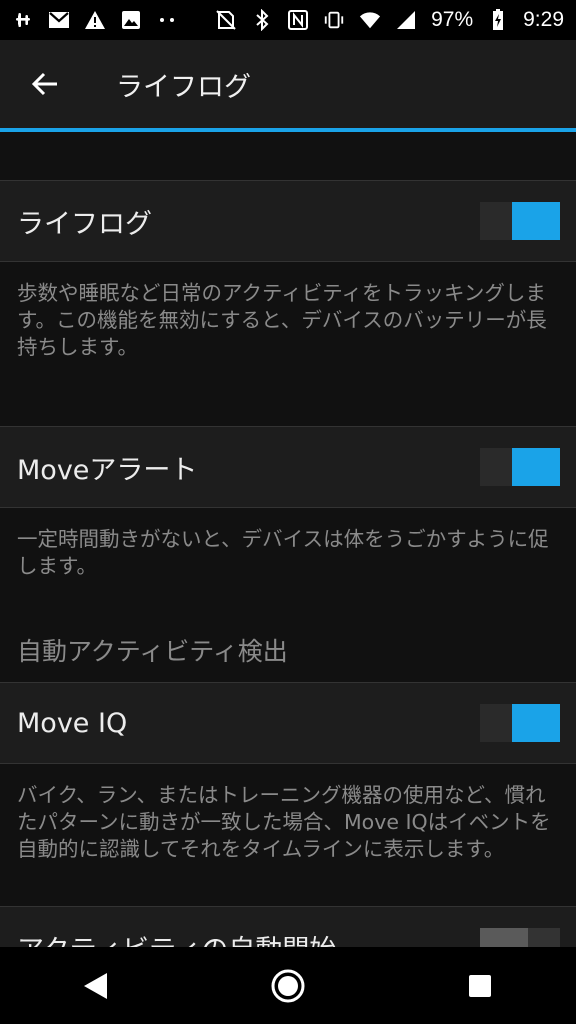 The width and height of the screenshot is (576, 1024). I want to click on status-bar: 97% 9:29, so click(288, 20).